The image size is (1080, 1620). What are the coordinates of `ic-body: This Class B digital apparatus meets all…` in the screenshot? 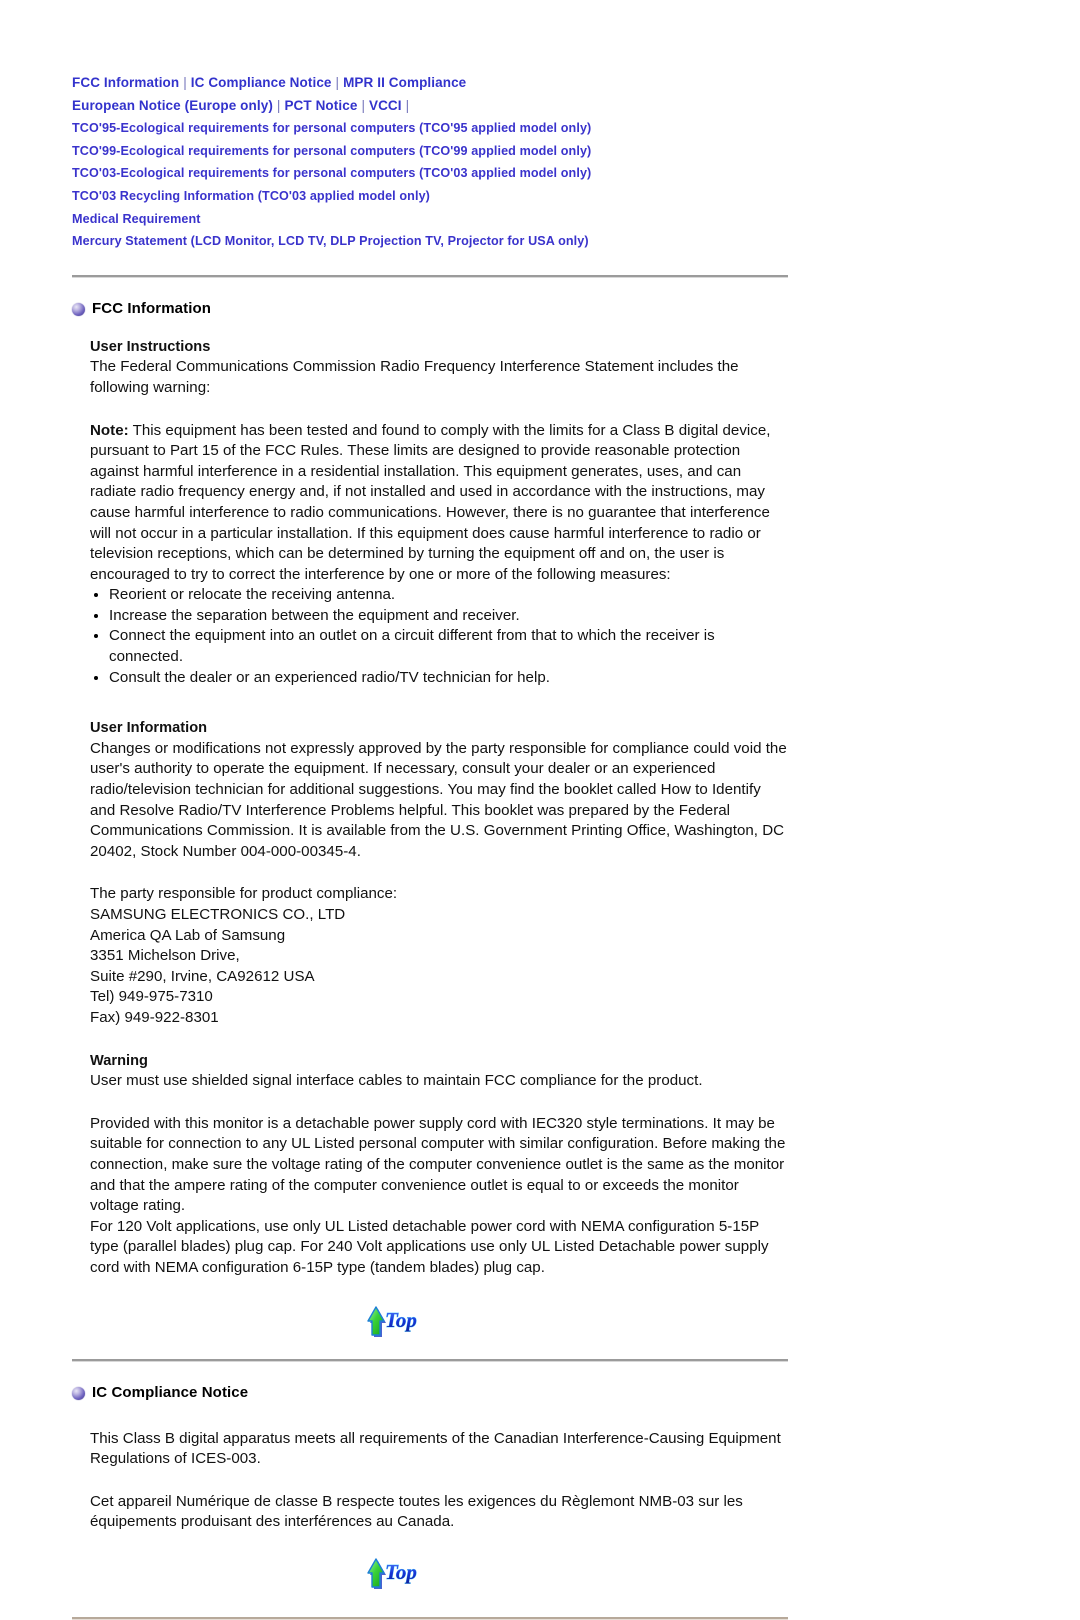 It's located at (440, 1481).